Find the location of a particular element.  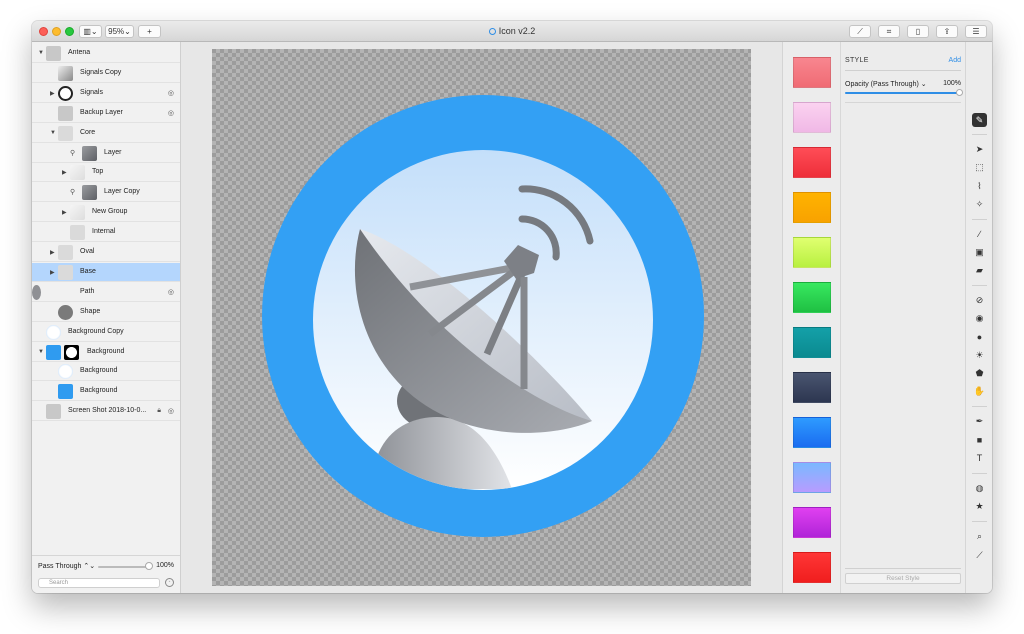

marquee-icon: ⬚ is located at coordinates (979, 167).